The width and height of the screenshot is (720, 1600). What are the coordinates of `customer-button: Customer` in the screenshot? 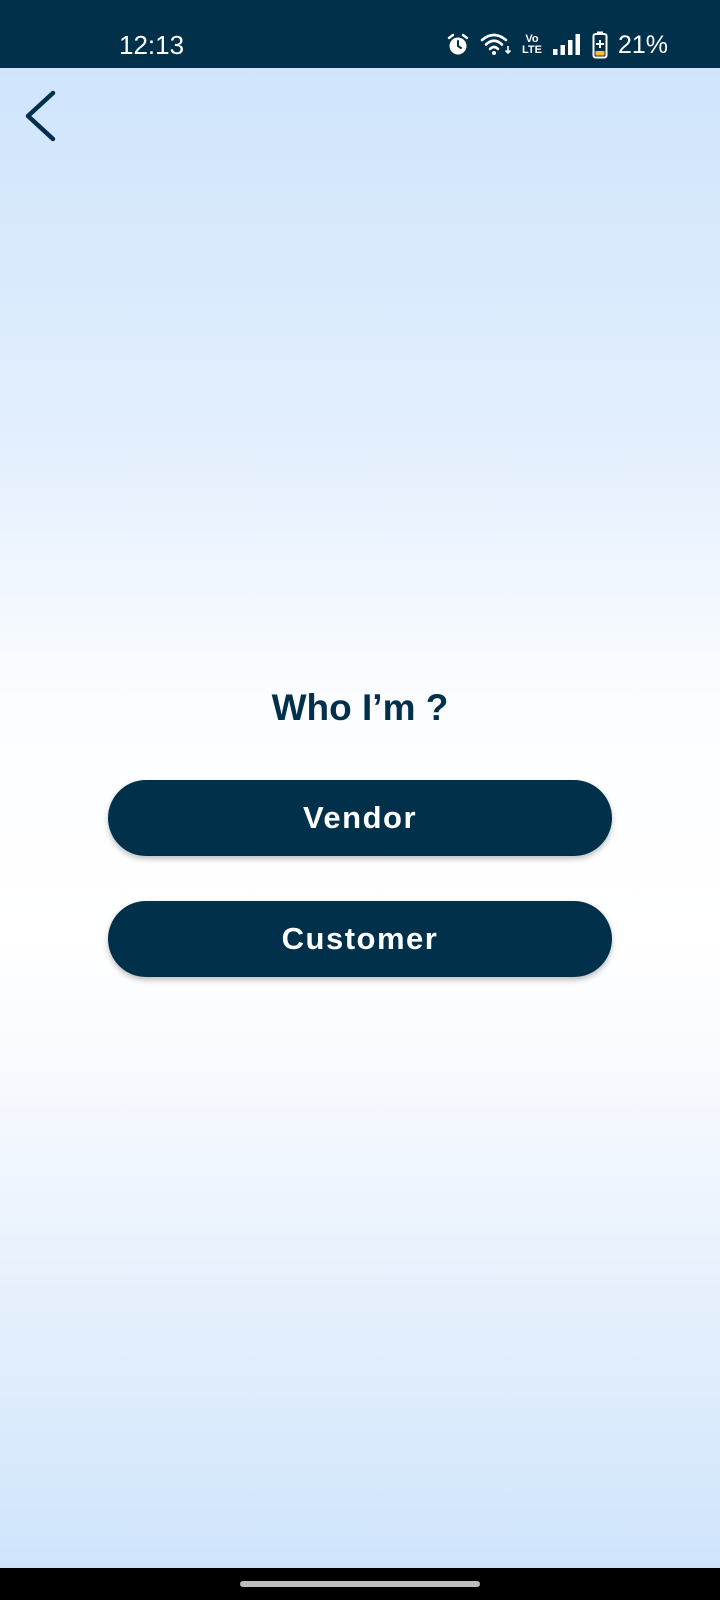 It's located at (360, 939).